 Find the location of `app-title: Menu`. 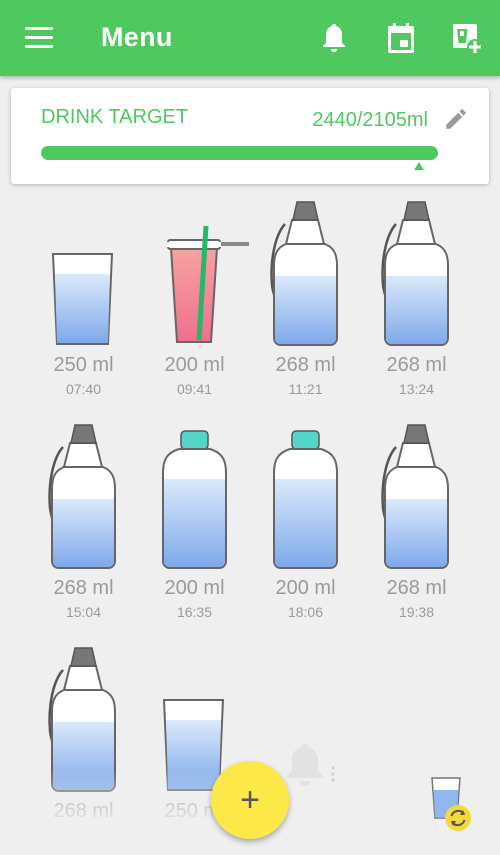

app-title: Menu is located at coordinates (137, 37).